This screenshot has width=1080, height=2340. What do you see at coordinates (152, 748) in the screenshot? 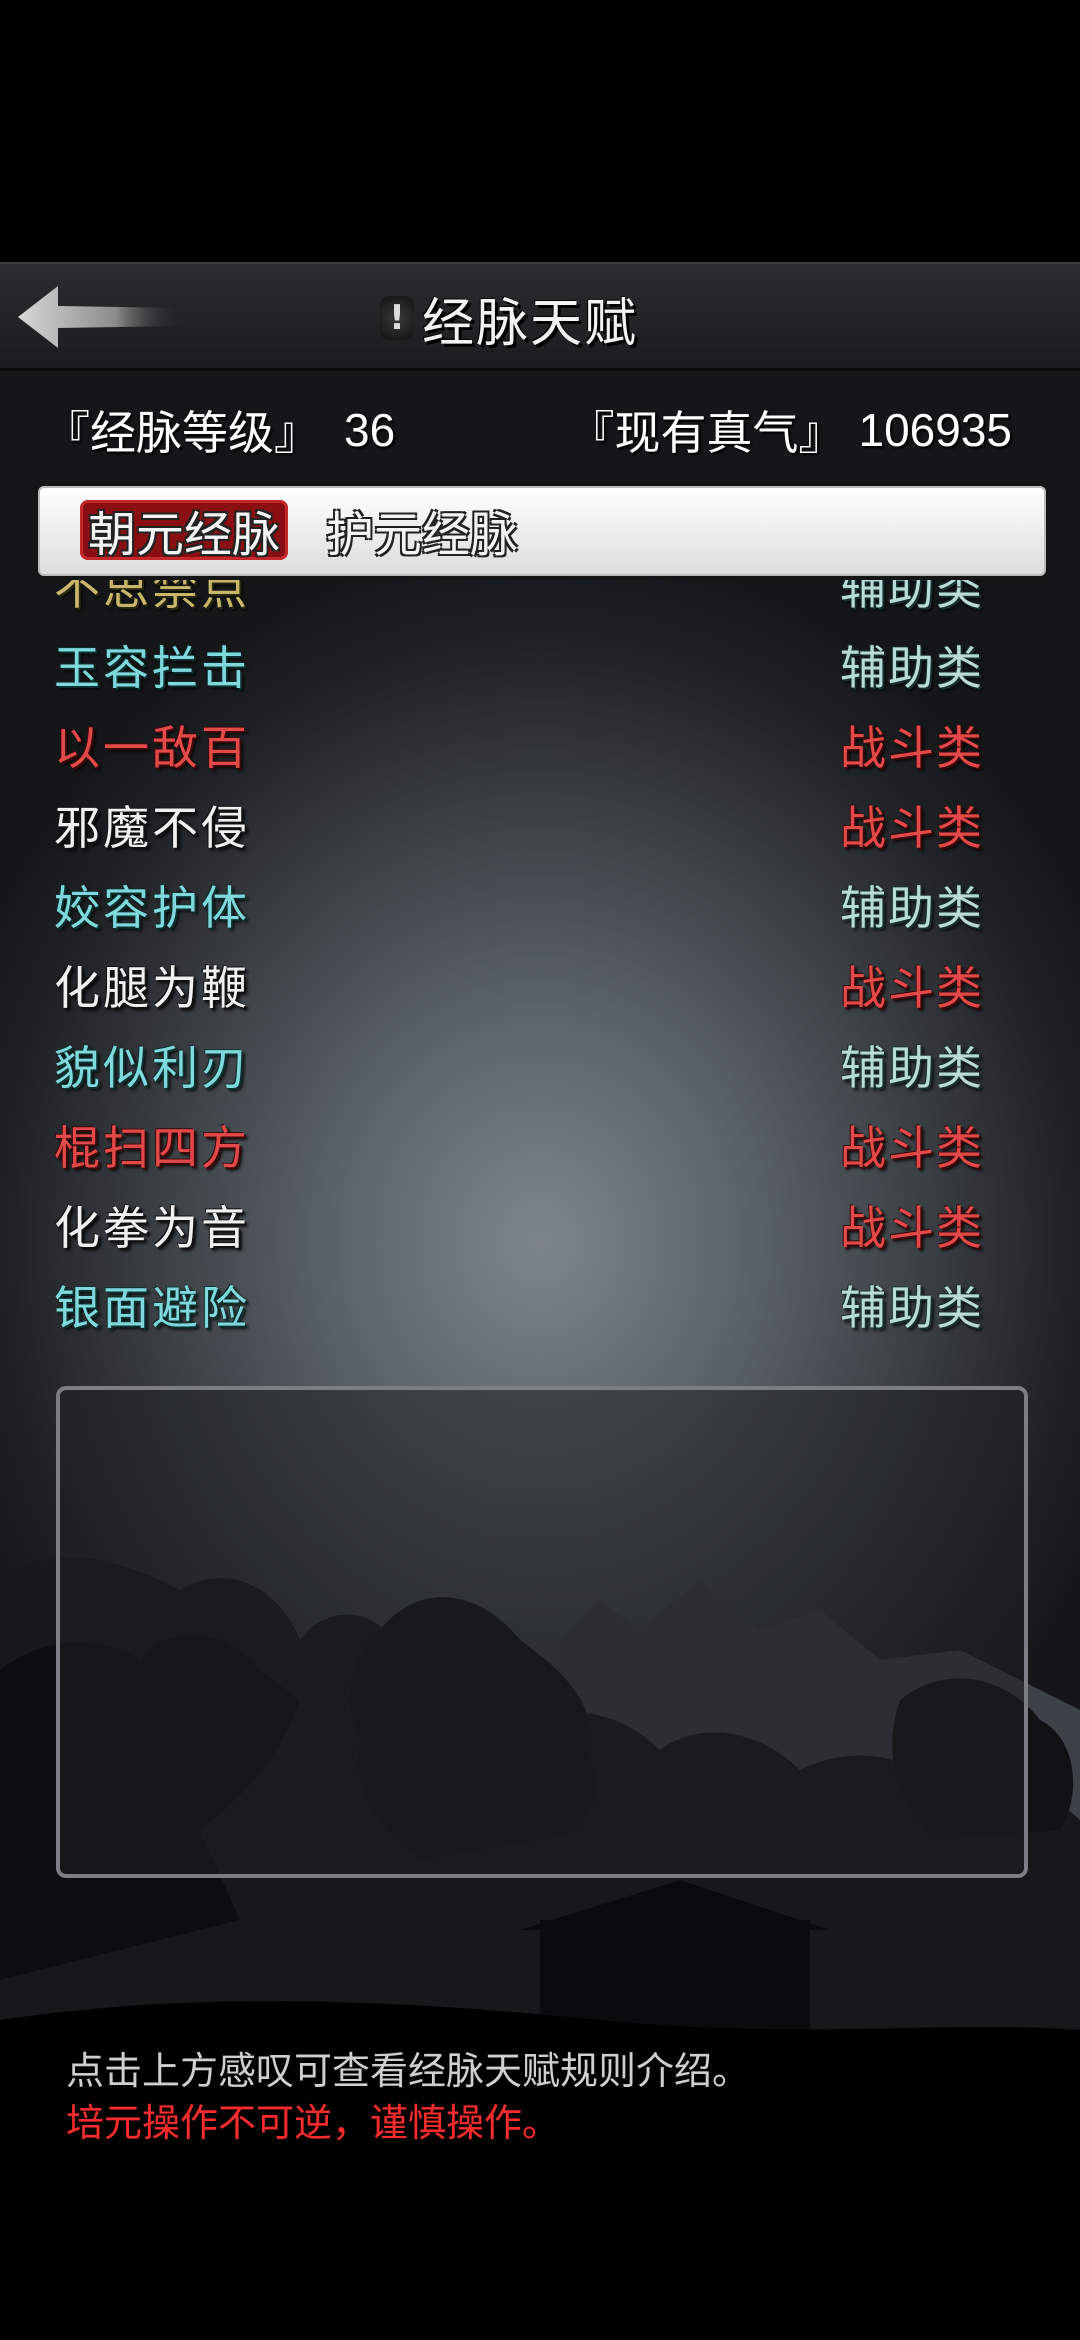
I see `talent-name: 以一敌百` at bounding box center [152, 748].